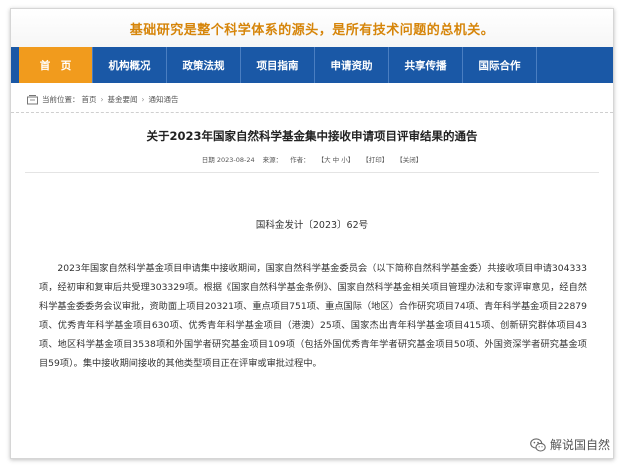 The image size is (624, 467). I want to click on watermark-text: 解说国自然, so click(579, 445).